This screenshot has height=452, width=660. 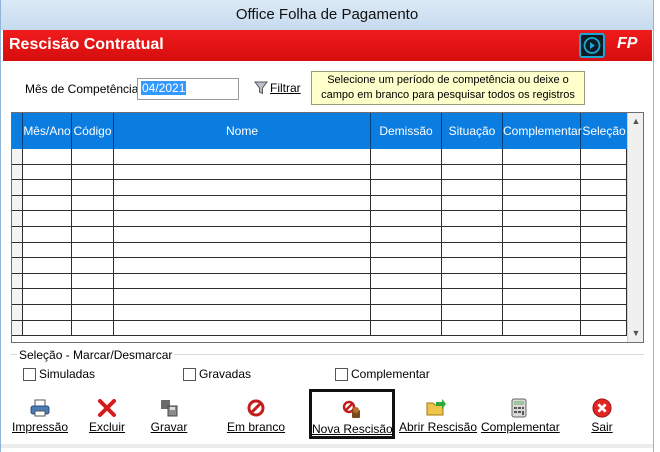 I want to click on sair-button: Sair, so click(x=602, y=416).